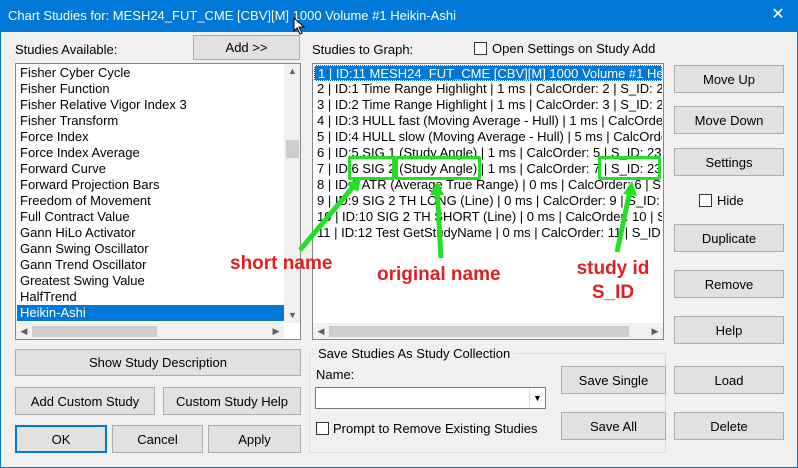  I want to click on ok-button: OK, so click(61, 439).